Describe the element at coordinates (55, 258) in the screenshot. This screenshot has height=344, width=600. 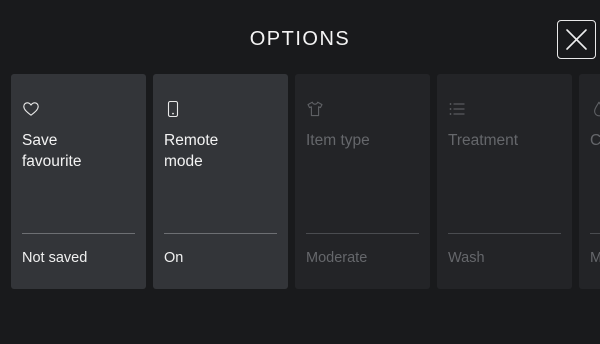
I see `option-value: Not saved` at that location.